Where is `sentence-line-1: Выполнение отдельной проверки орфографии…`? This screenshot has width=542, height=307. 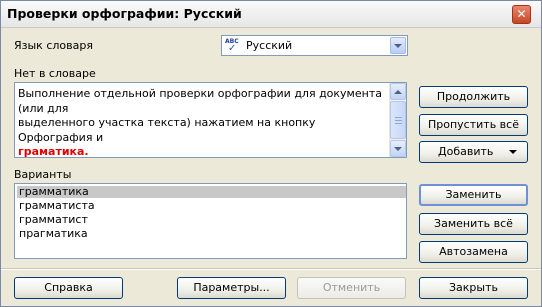
sentence-line-1: Выполнение отдельной проверки орфографии… is located at coordinates (200, 101).